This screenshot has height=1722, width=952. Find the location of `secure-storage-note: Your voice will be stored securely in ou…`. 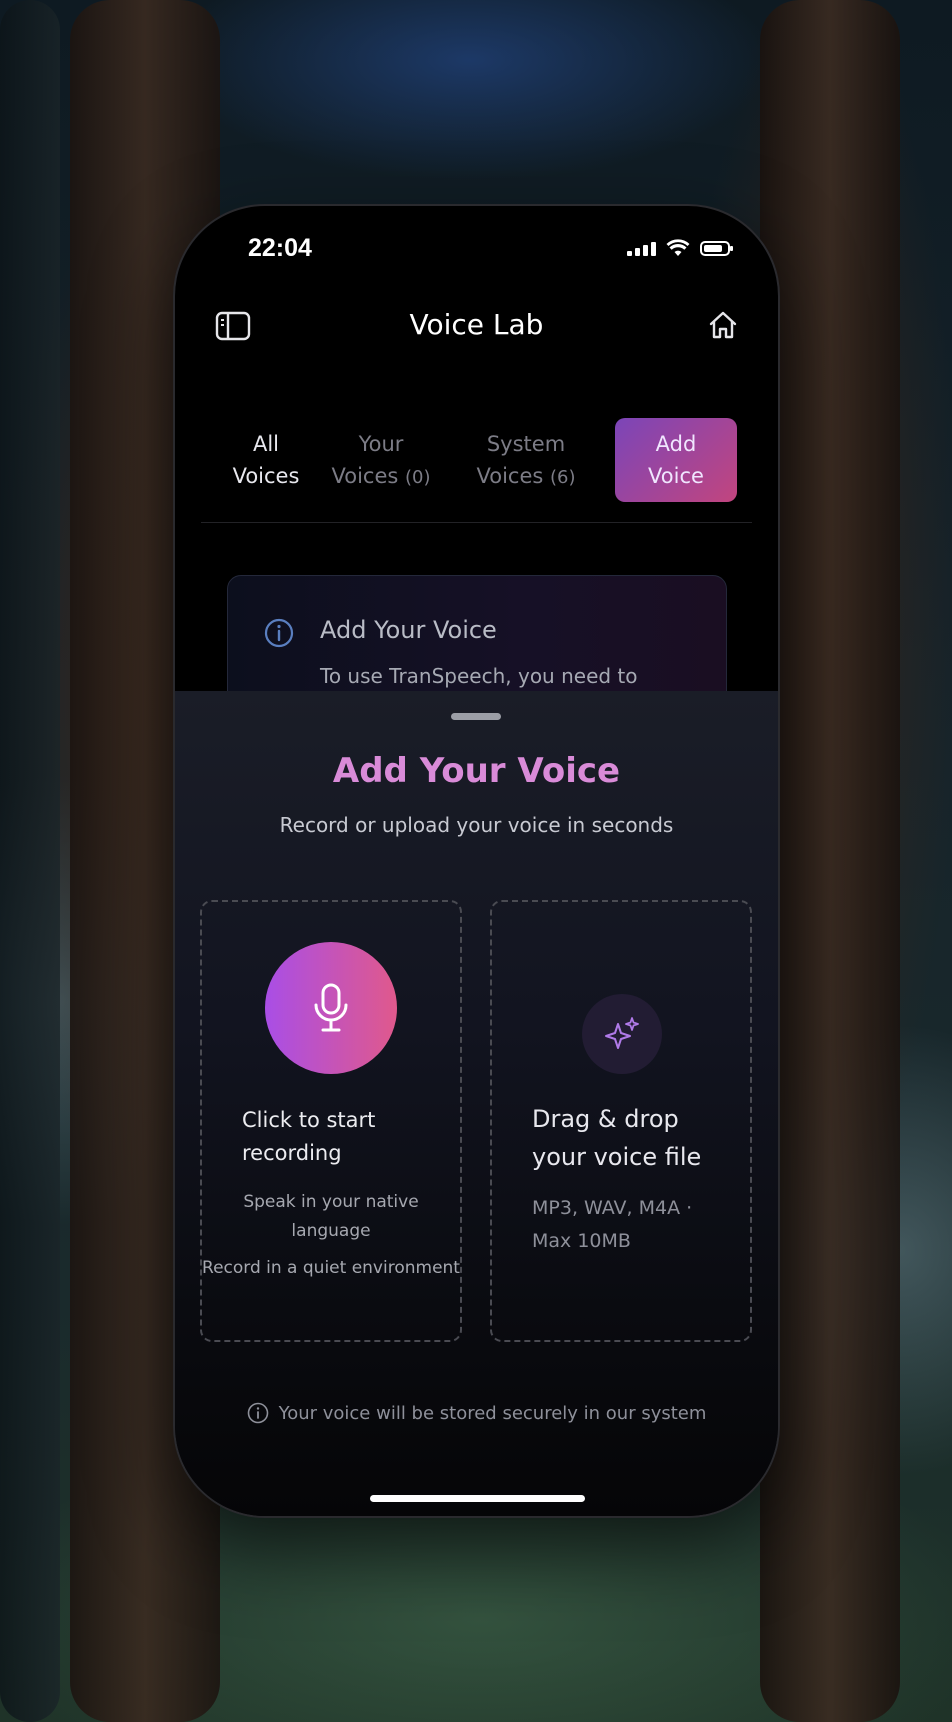

secure-storage-note: Your voice will be stored securely in ou… is located at coordinates (476, 1413).